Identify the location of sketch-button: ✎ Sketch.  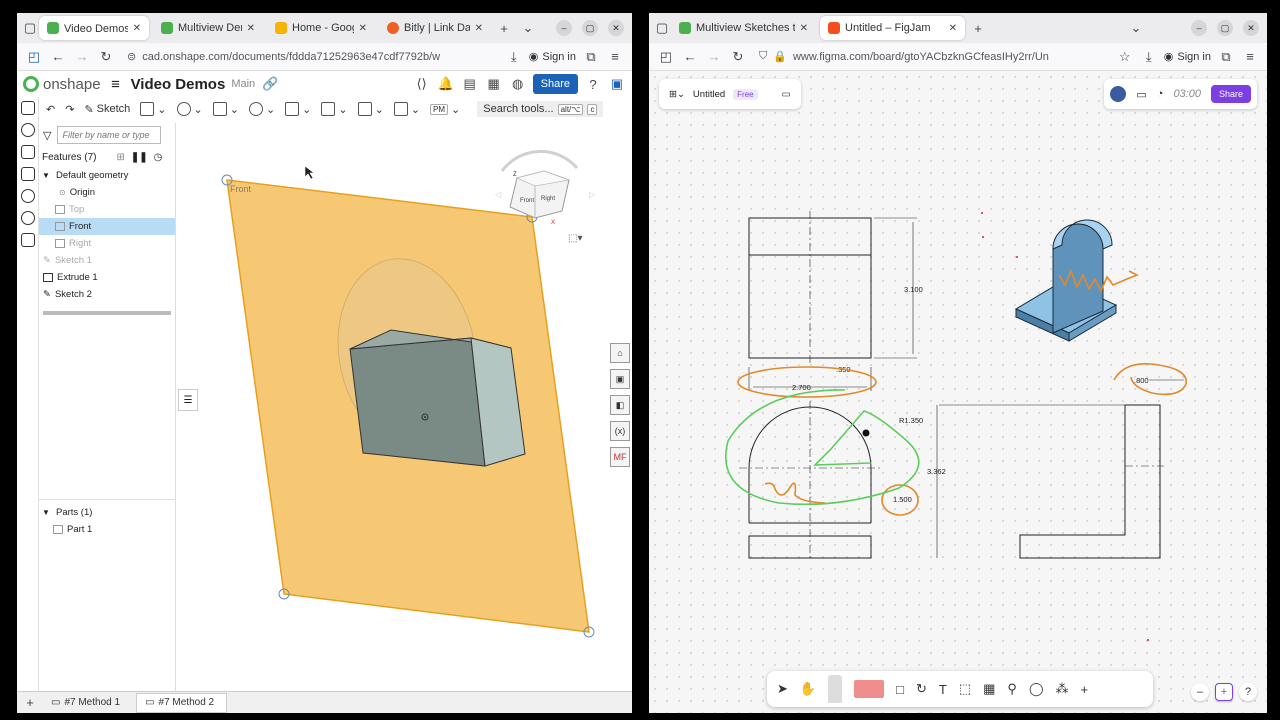
(107, 109).